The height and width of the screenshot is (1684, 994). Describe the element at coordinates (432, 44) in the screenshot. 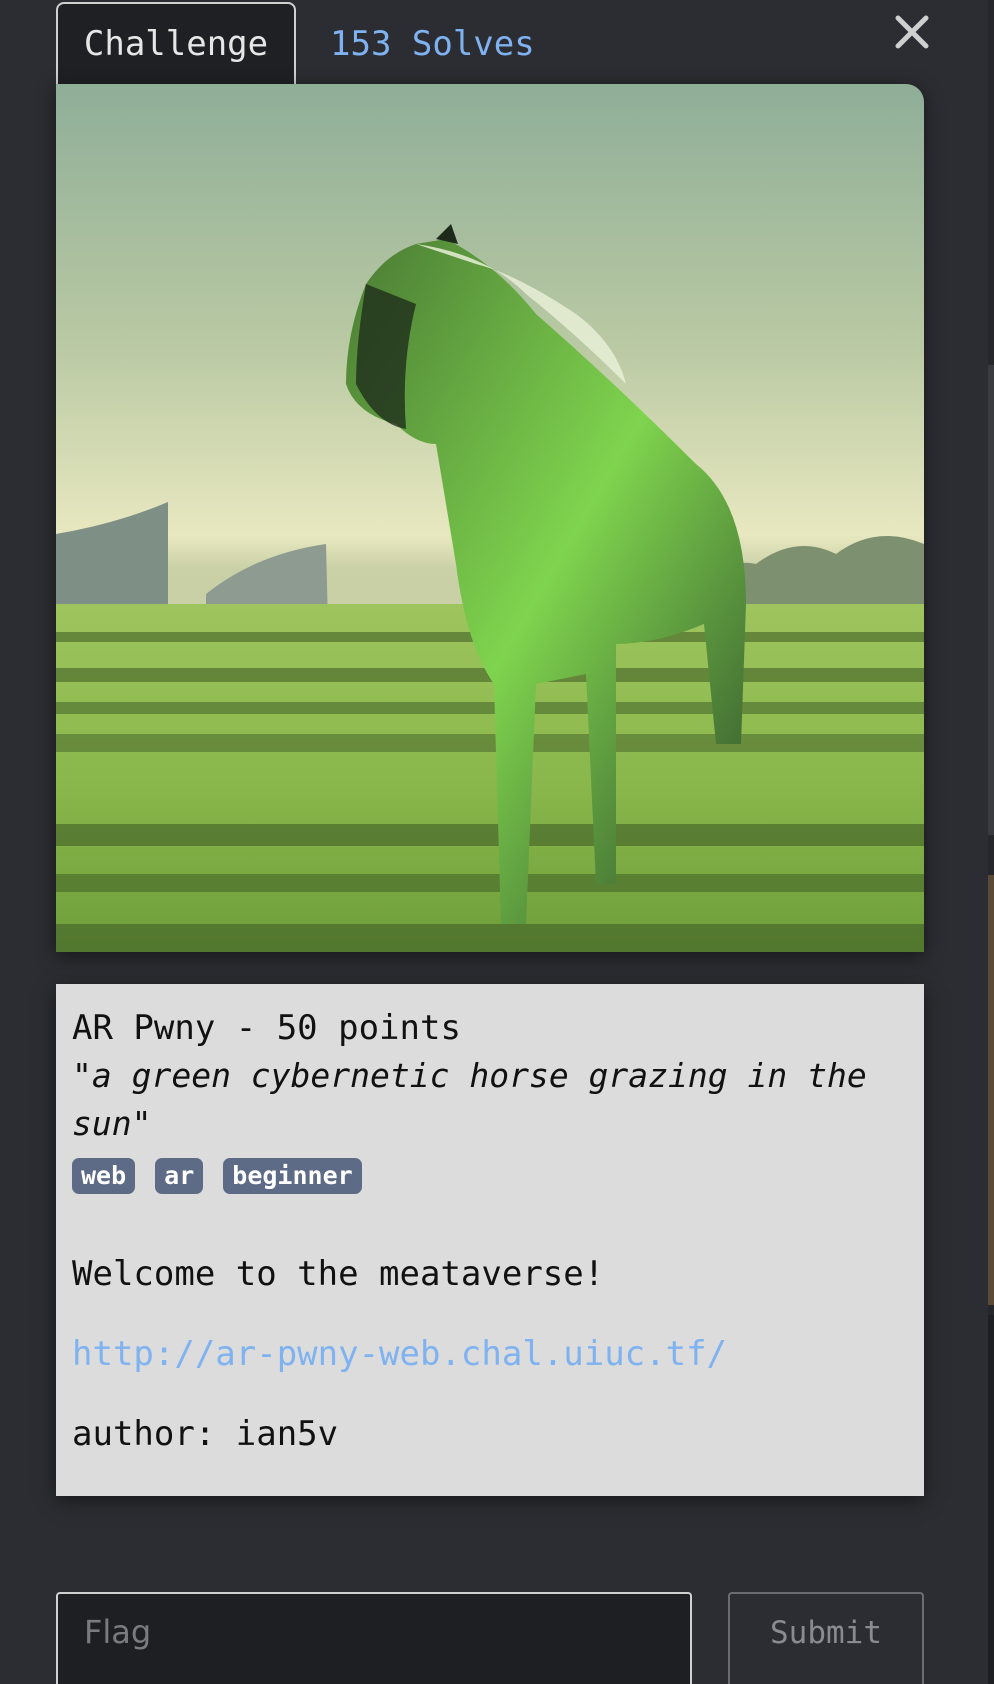

I see `tab-solves: 153 Solves` at that location.